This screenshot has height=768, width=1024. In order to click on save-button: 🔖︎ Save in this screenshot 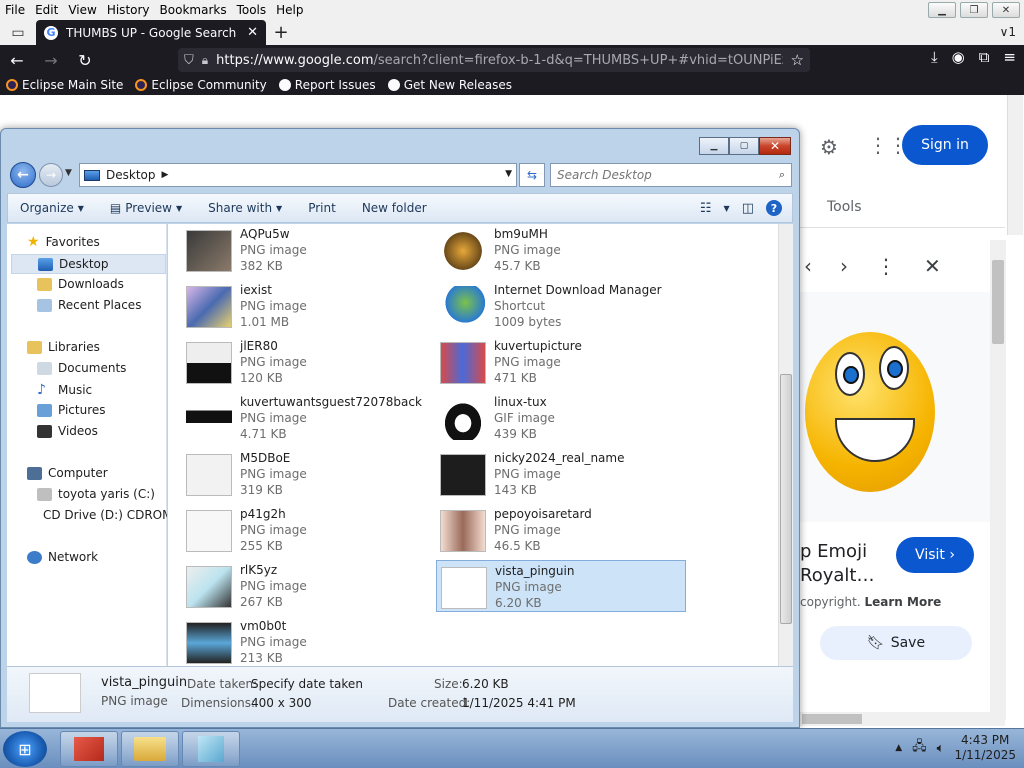, I will do `click(896, 643)`.